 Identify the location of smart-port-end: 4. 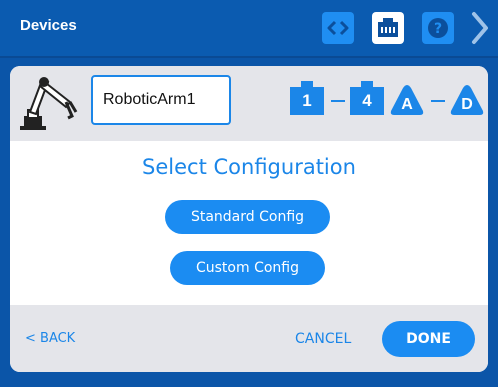
(367, 98).